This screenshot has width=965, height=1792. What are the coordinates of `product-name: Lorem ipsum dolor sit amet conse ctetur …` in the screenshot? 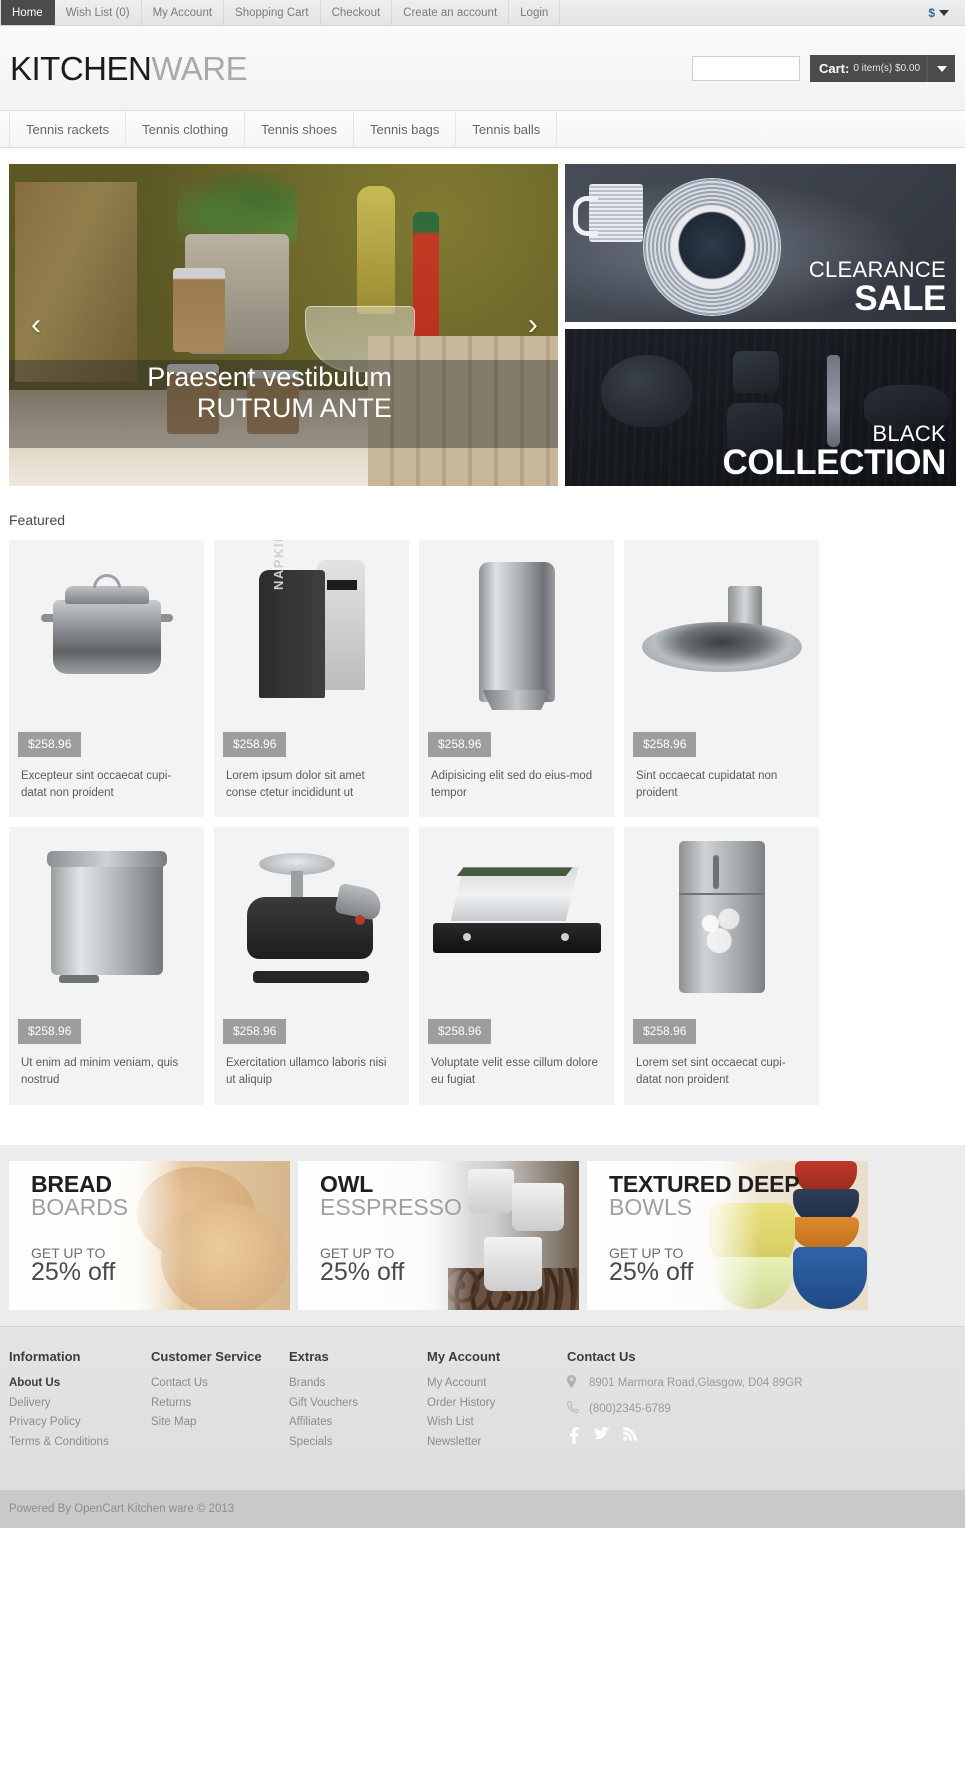 It's located at (311, 787).